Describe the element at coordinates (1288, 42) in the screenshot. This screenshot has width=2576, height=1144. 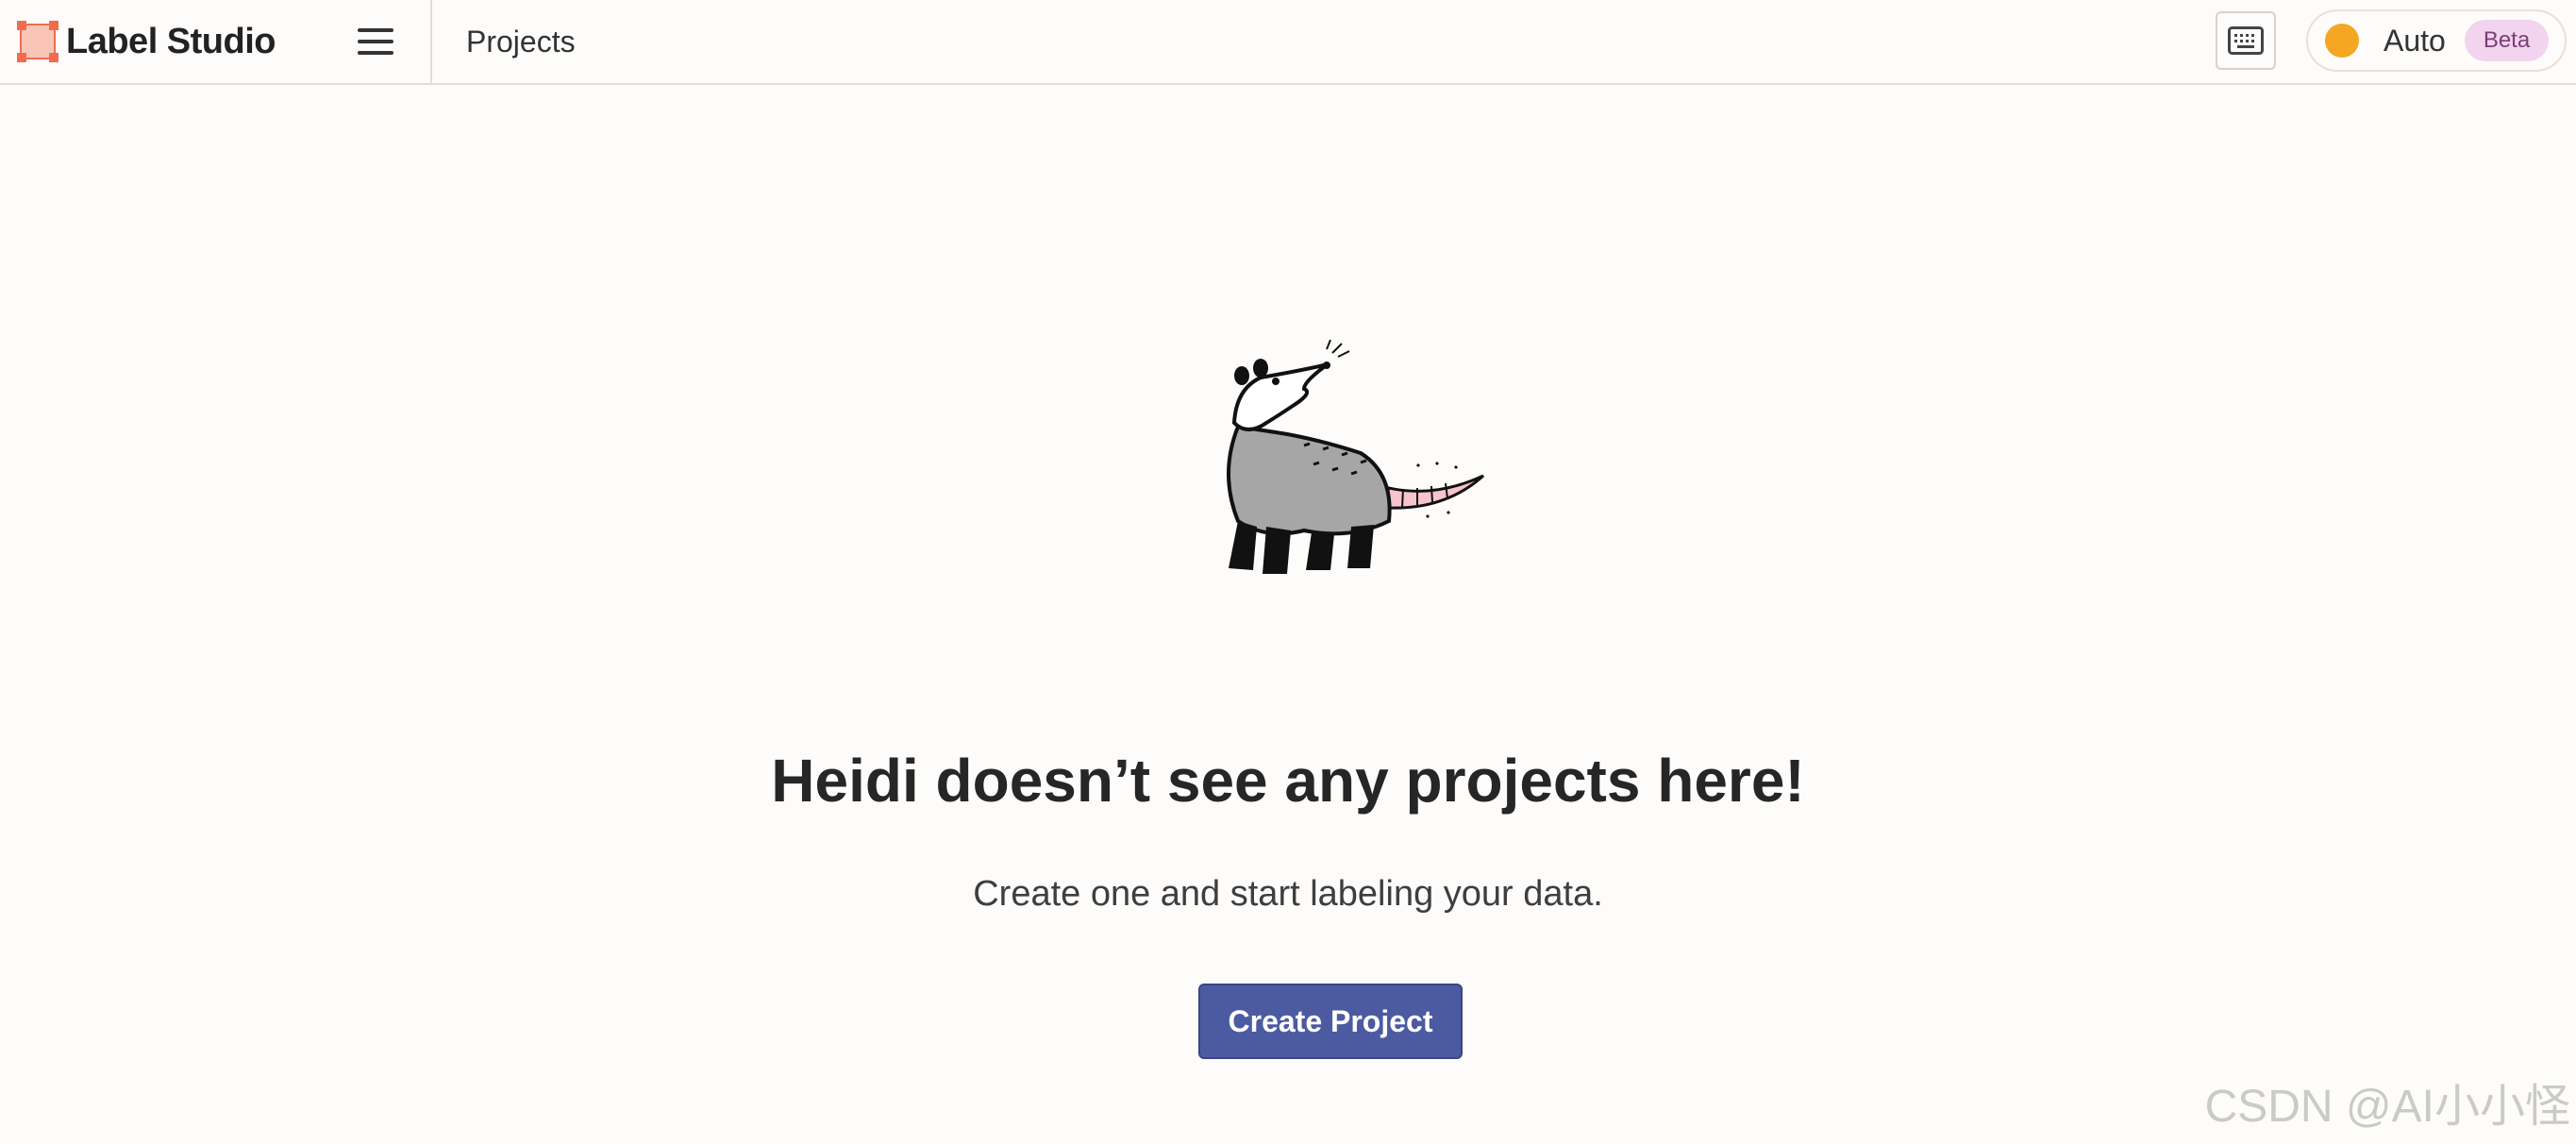
I see `top-navigation-bar: Label Studio Projects Auto Beta` at that location.